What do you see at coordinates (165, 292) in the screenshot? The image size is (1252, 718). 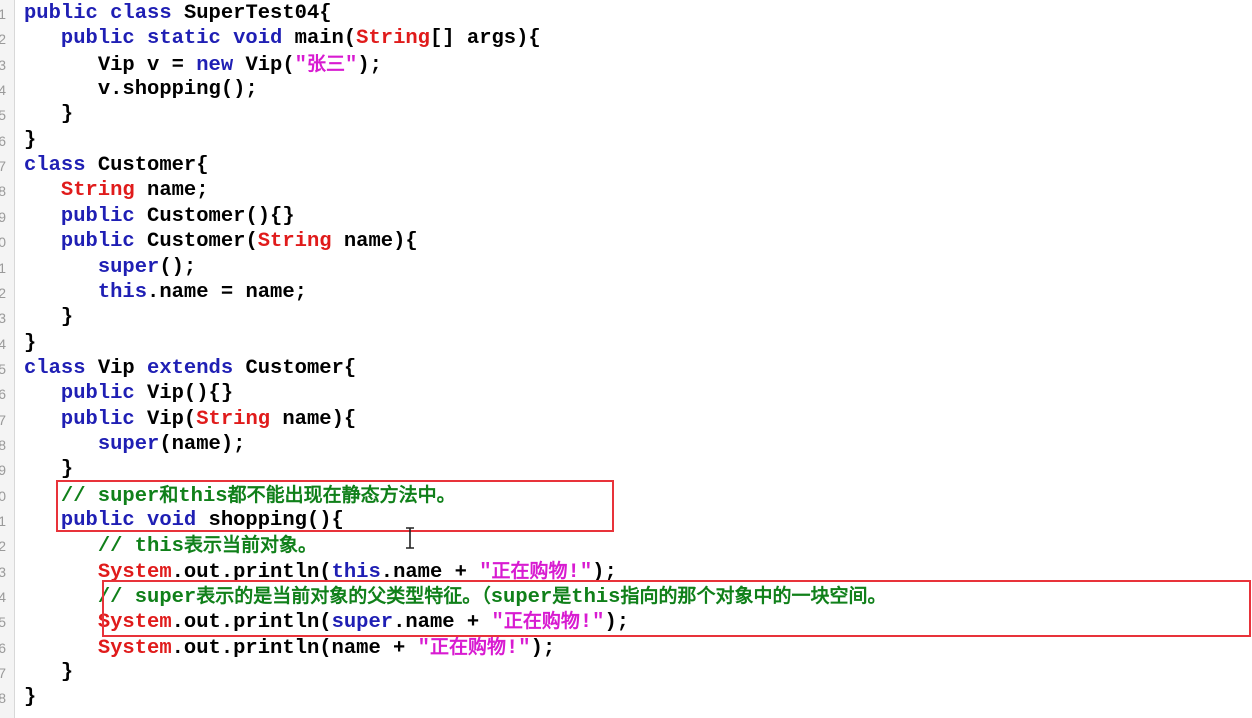 I see `code-line: this.name = name;` at bounding box center [165, 292].